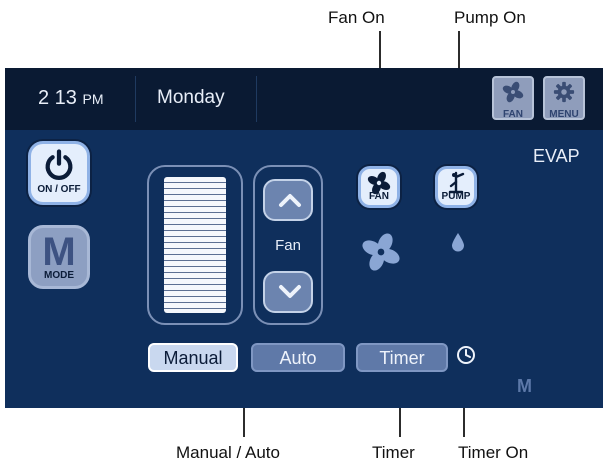  I want to click on pump-status-button: PUMP, so click(456, 187).